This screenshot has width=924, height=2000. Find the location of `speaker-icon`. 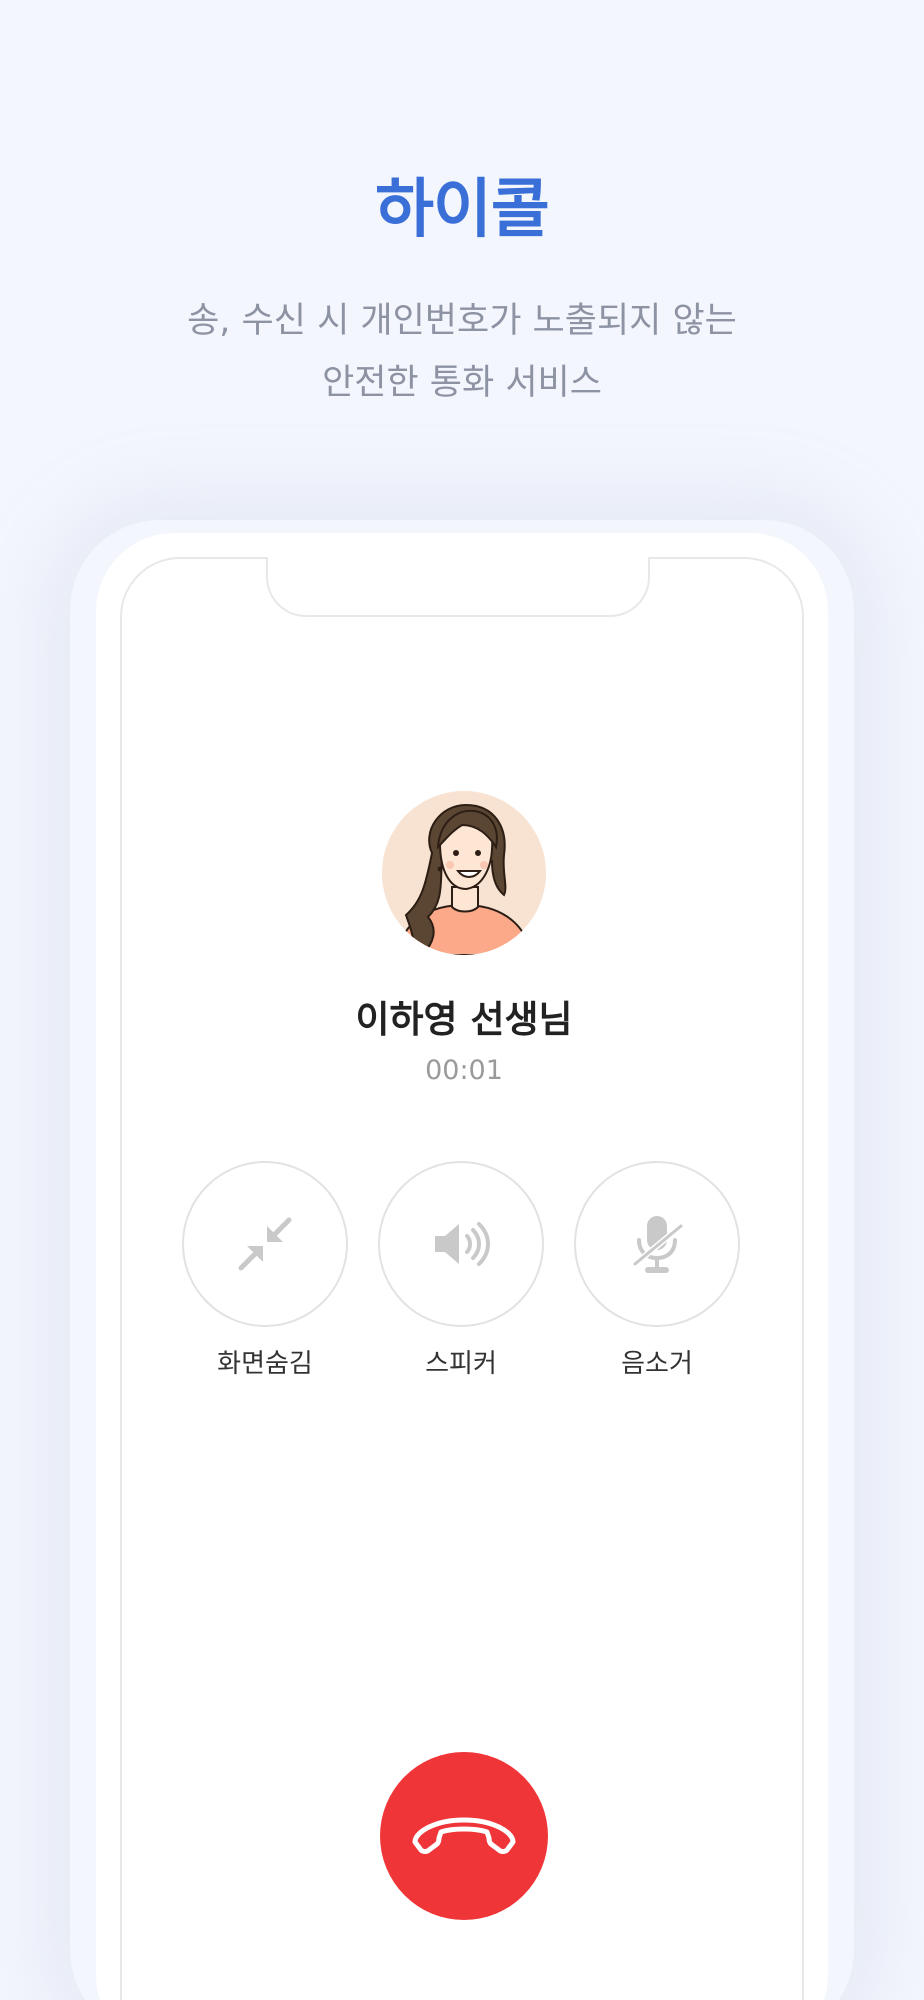

speaker-icon is located at coordinates (462, 1244).